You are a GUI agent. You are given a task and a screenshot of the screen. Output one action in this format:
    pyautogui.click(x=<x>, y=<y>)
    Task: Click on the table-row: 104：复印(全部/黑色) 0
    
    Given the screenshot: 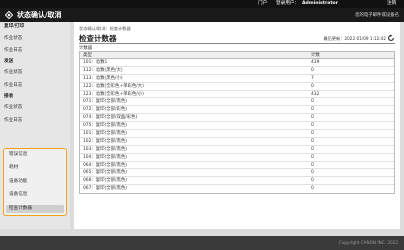 What is the action you would take?
    pyautogui.click(x=237, y=158)
    